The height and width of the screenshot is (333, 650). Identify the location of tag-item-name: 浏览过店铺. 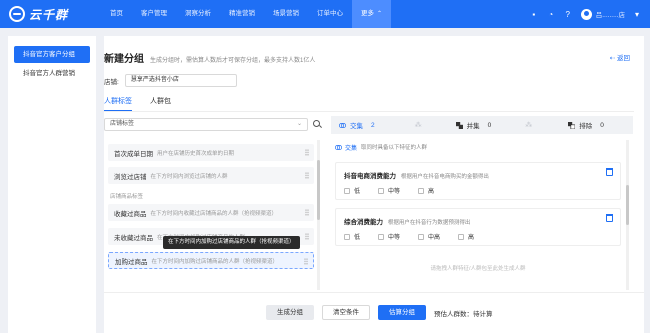
(130, 177).